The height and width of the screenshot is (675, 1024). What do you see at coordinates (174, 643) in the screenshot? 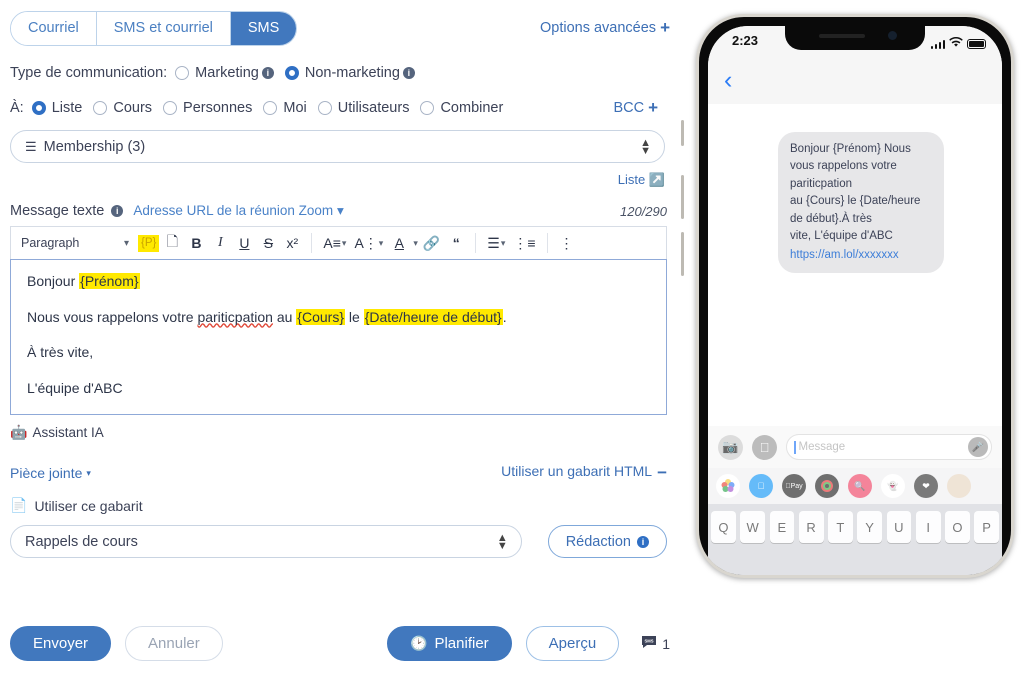
I see `cancel-button: Annuler` at bounding box center [174, 643].